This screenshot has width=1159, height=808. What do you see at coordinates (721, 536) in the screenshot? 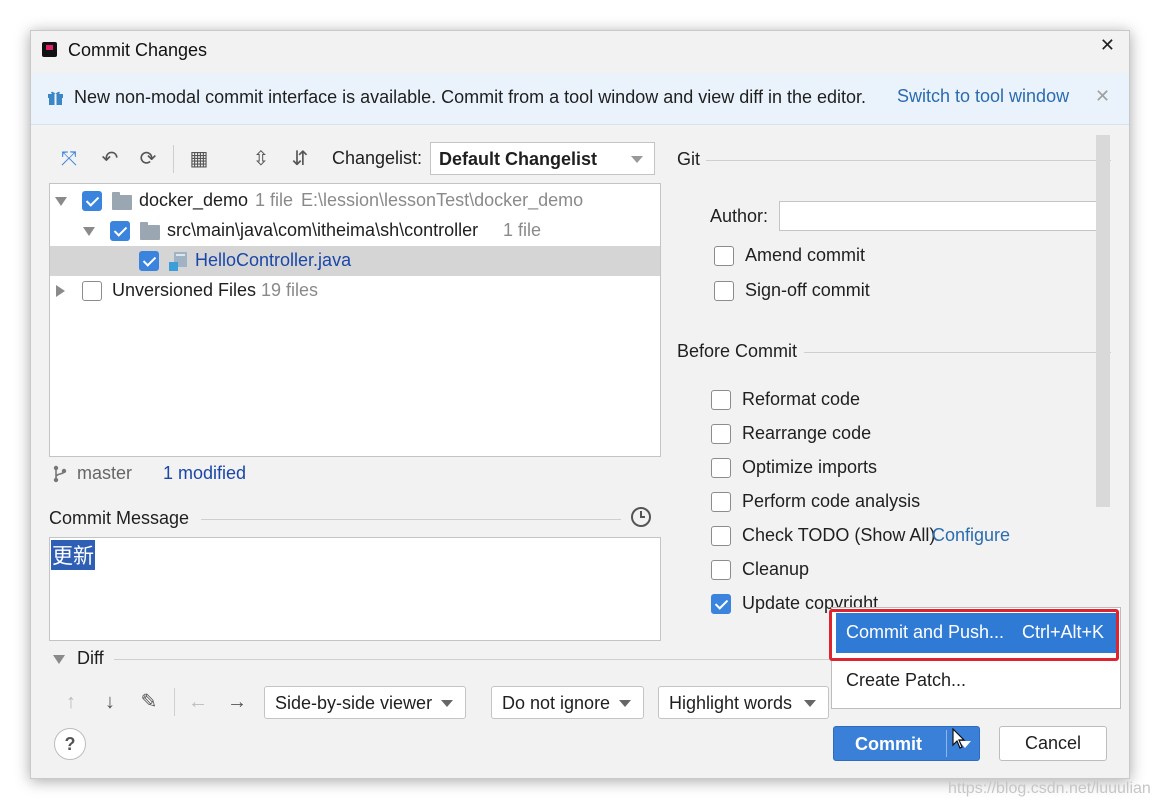
I see `check-todo-checkbox` at bounding box center [721, 536].